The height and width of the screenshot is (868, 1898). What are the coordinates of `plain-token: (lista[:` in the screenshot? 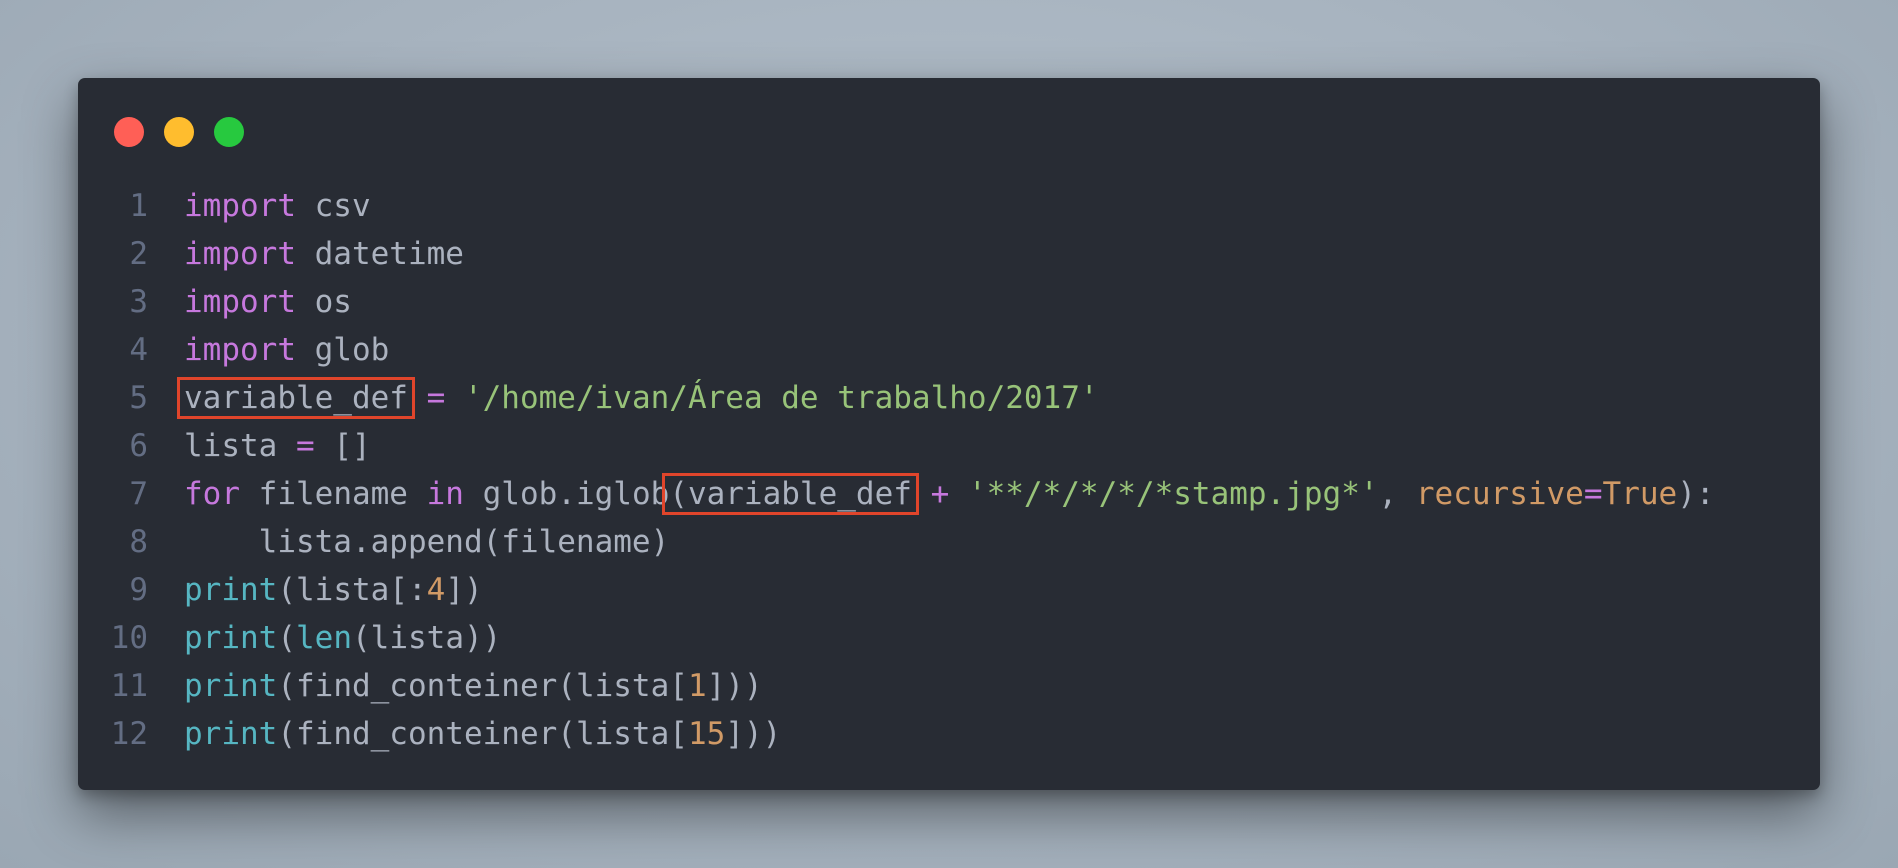 It's located at (352, 590).